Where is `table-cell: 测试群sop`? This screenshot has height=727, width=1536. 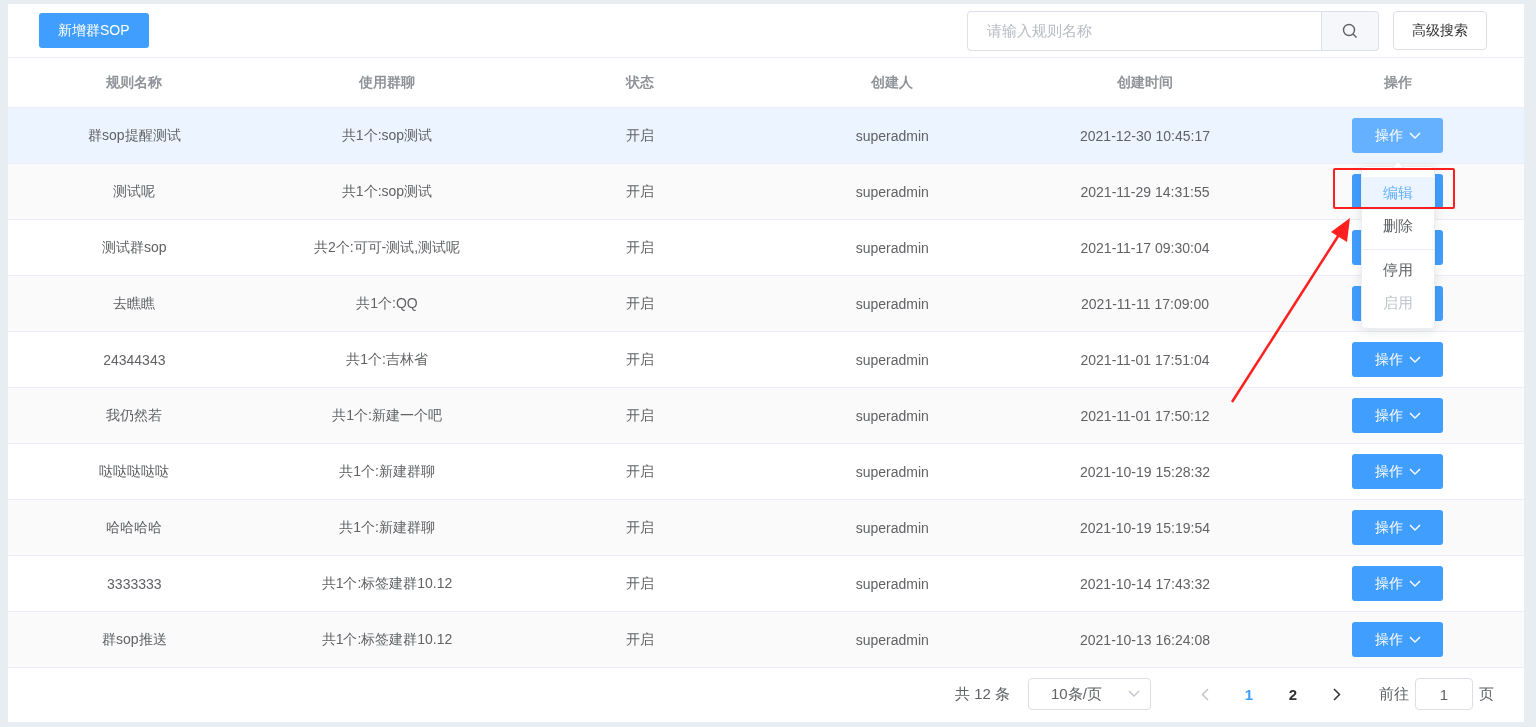
table-cell: 测试群sop is located at coordinates (134, 247).